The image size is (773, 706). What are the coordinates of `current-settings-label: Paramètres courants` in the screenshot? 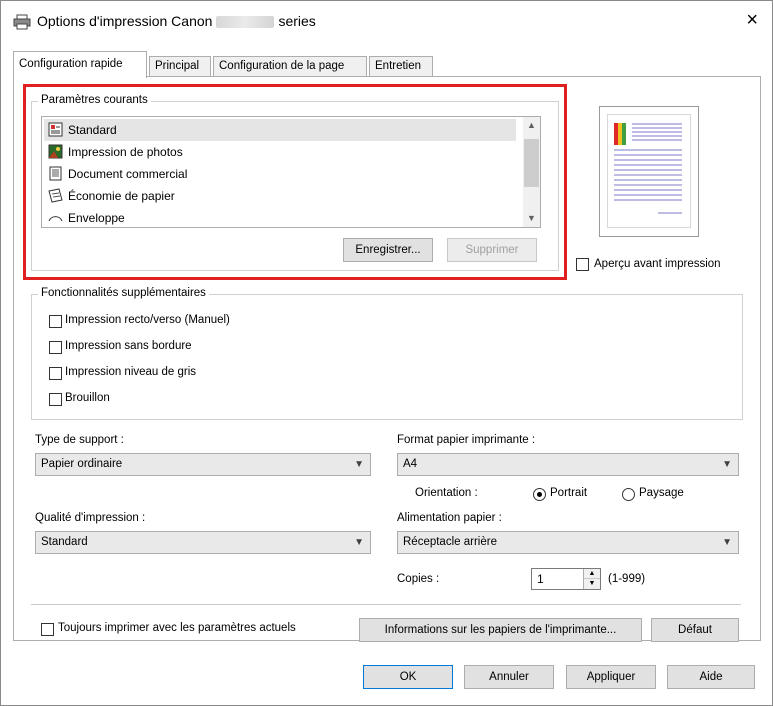 It's located at (94, 100).